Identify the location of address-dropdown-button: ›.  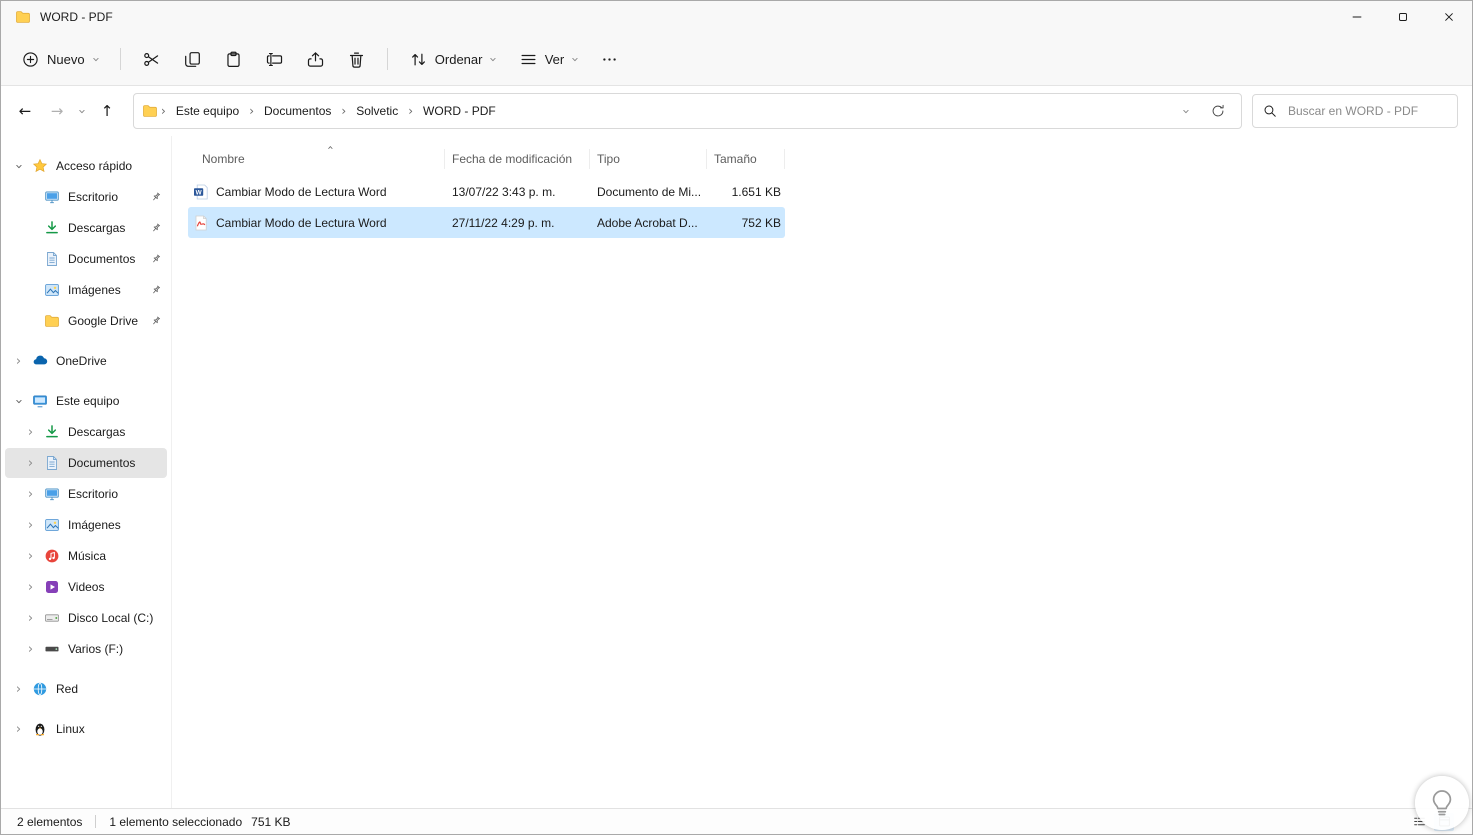
(1186, 111).